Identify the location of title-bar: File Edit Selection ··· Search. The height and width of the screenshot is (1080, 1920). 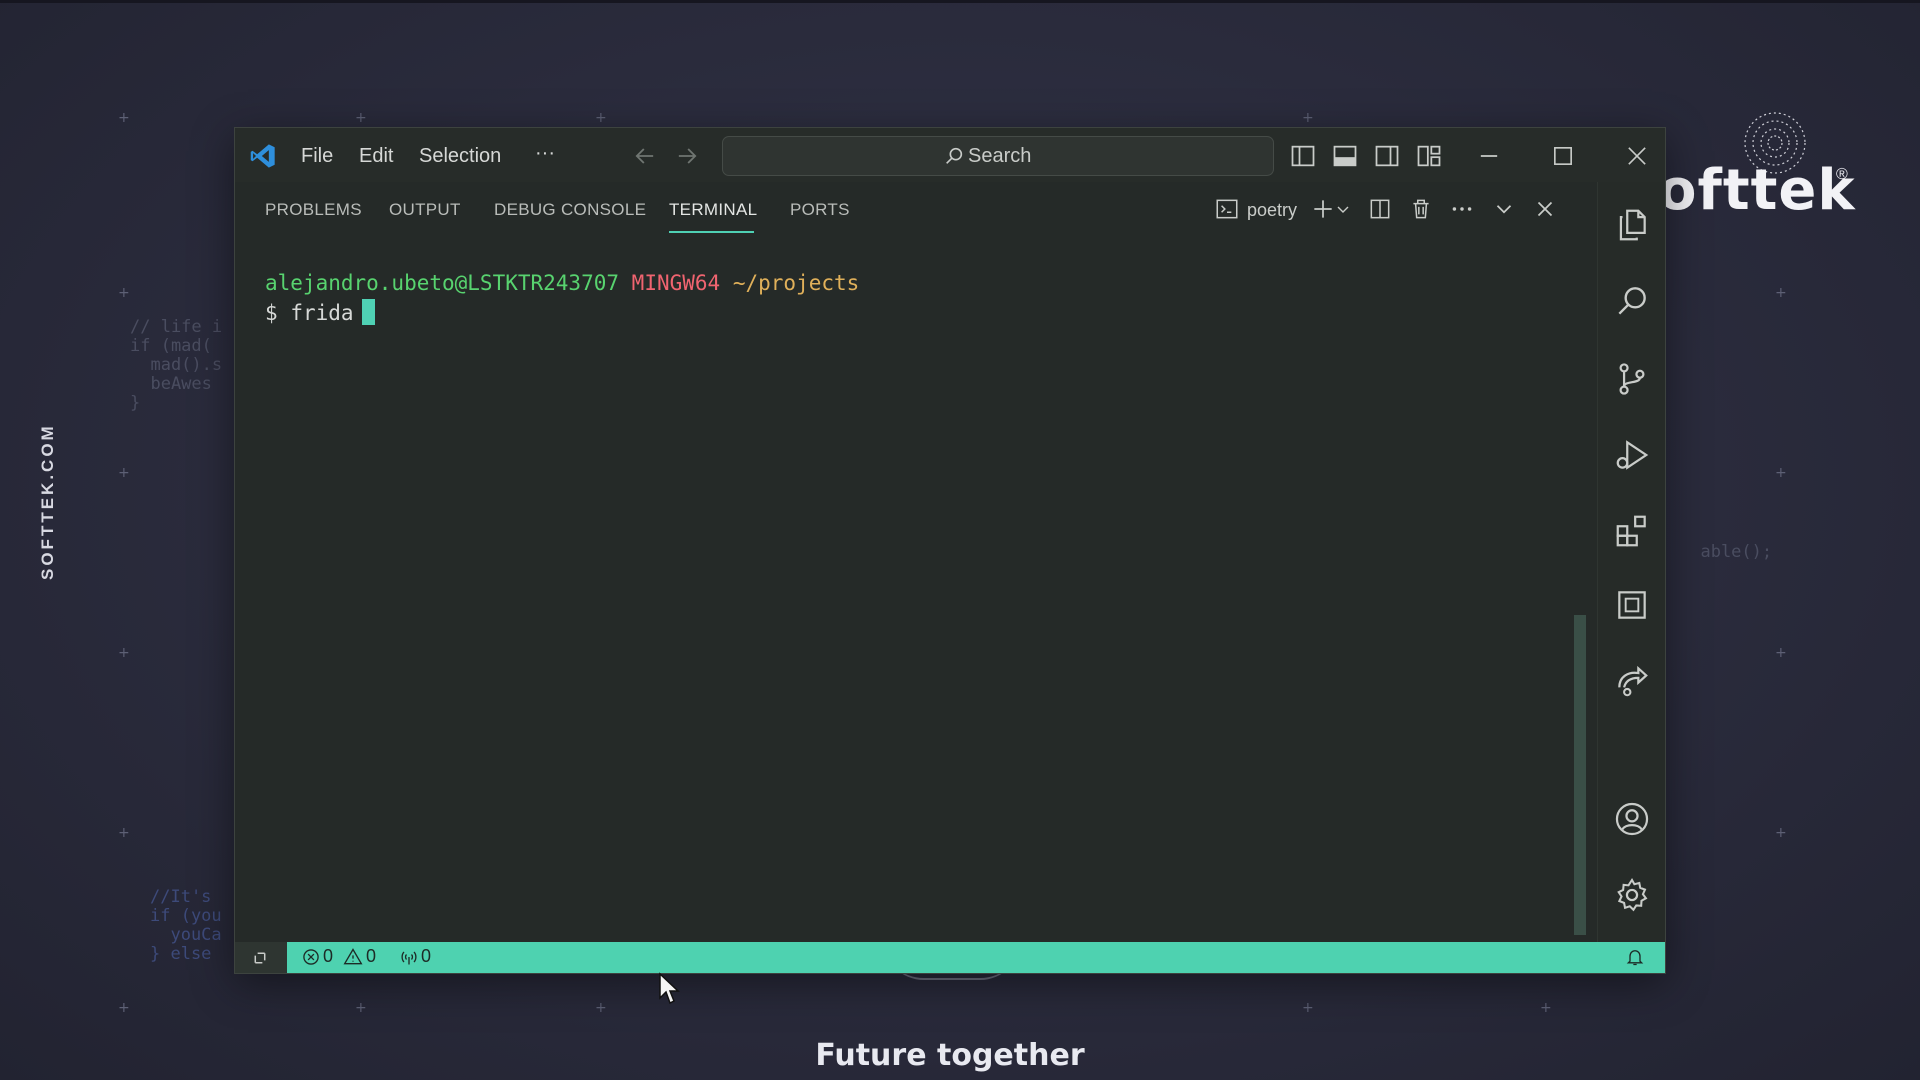
(950, 155).